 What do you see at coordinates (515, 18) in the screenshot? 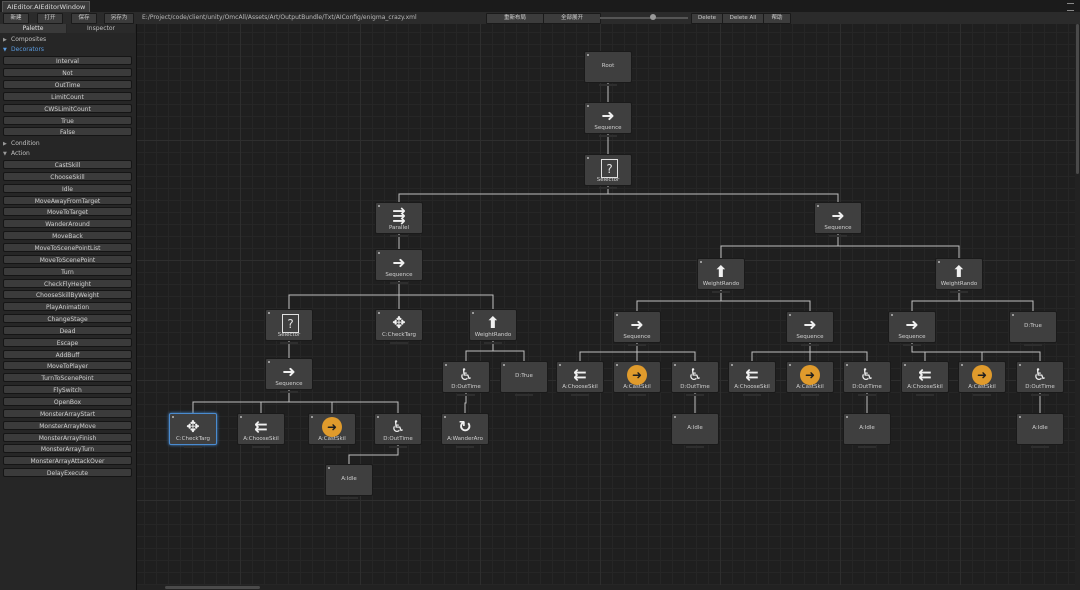
I see `relayout-button: 重新布局` at bounding box center [515, 18].